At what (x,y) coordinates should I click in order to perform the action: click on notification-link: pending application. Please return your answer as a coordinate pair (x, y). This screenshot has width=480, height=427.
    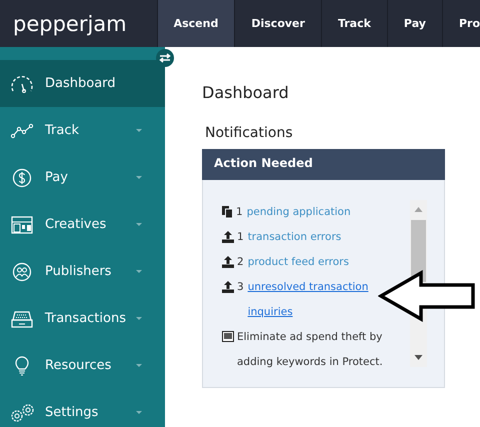
    Looking at the image, I should click on (298, 212).